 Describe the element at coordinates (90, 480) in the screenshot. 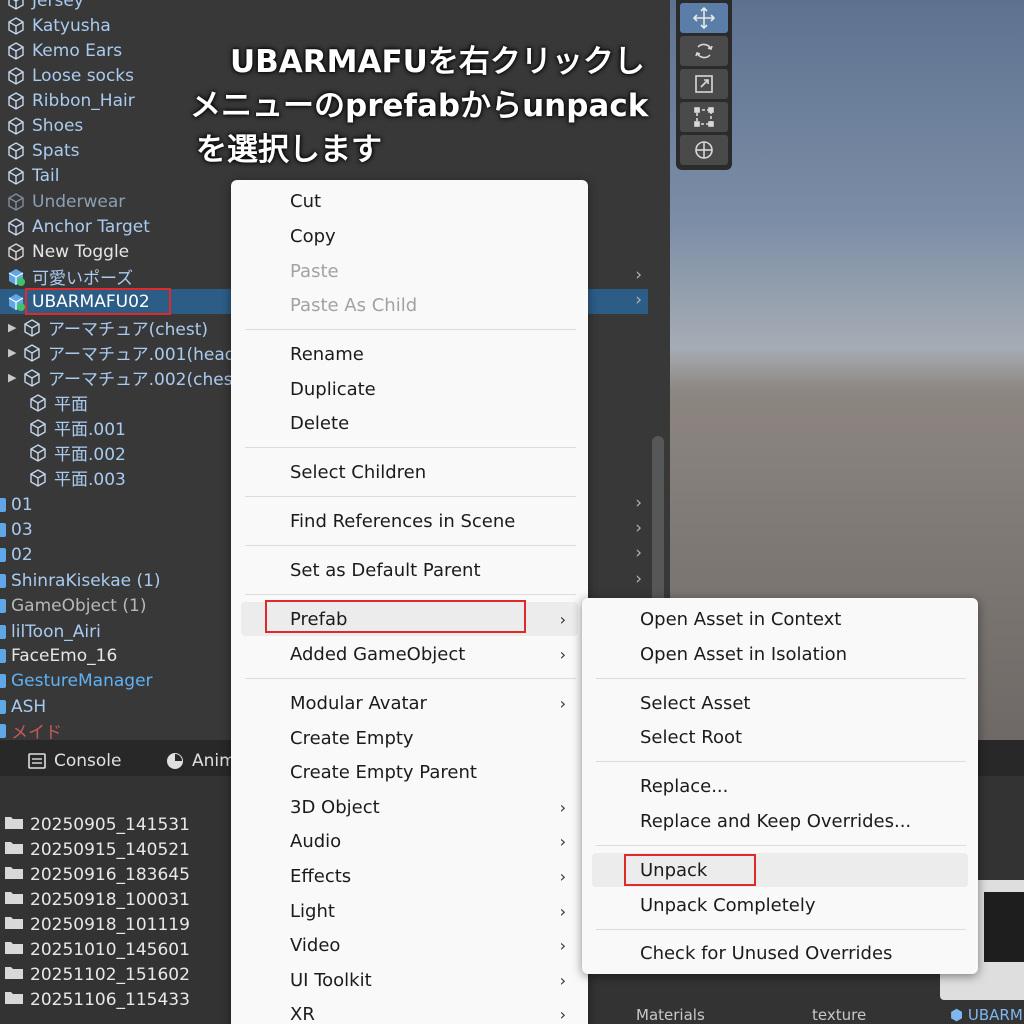

I see `hierarchy-row-label: 平面.003` at that location.